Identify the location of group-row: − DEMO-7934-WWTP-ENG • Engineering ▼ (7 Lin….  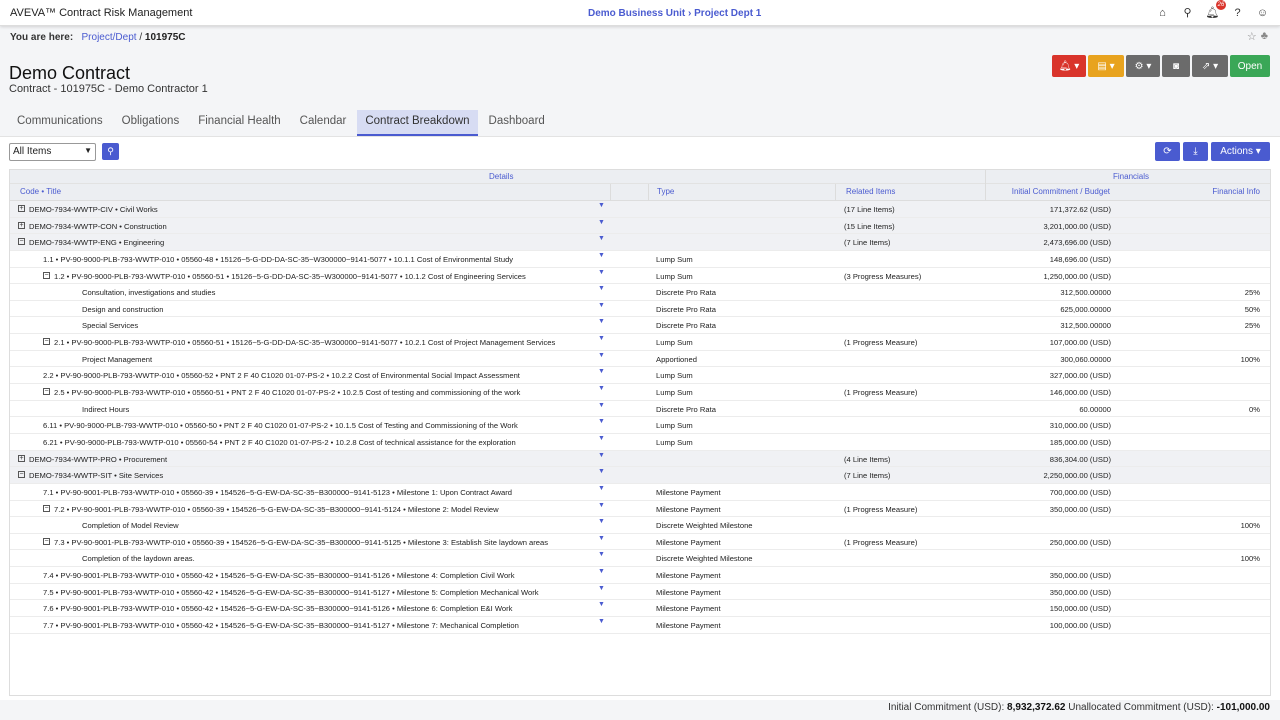
(640, 242).